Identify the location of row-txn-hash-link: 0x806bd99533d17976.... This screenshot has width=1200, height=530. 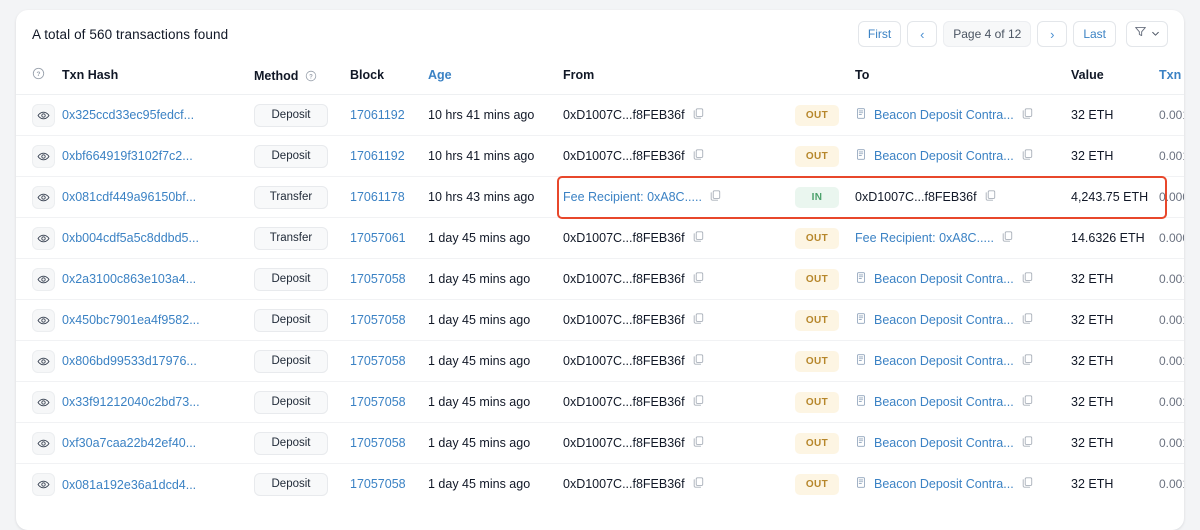
(129, 361).